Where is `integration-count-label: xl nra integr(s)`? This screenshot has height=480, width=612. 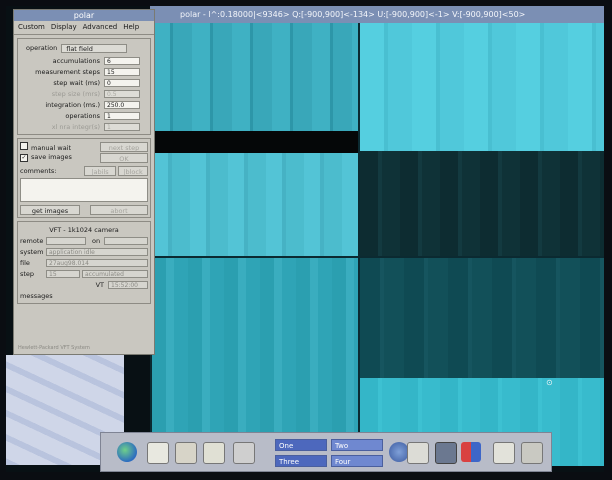
integration-count-label: xl nra integr(s) is located at coordinates (75, 126).